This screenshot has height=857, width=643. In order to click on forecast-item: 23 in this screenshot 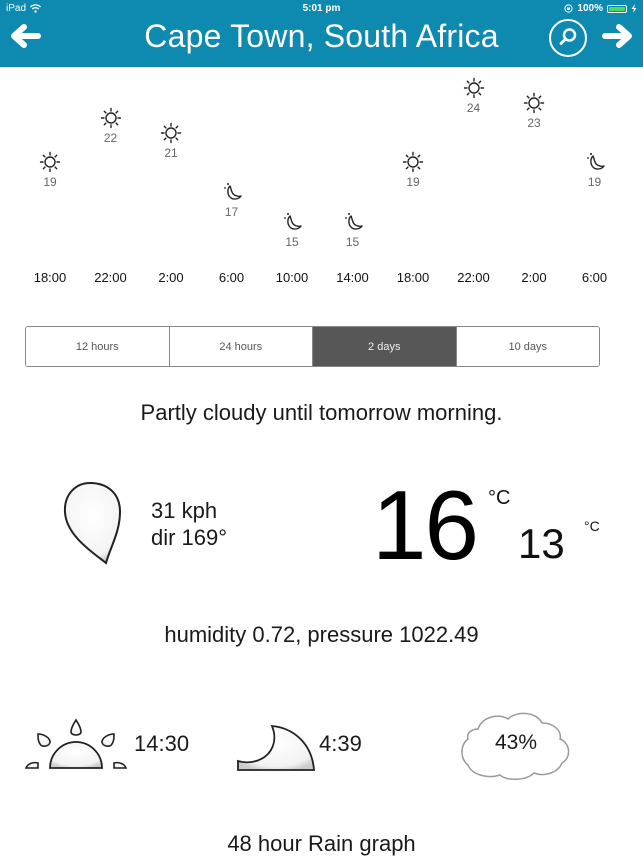, I will do `click(534, 110)`.